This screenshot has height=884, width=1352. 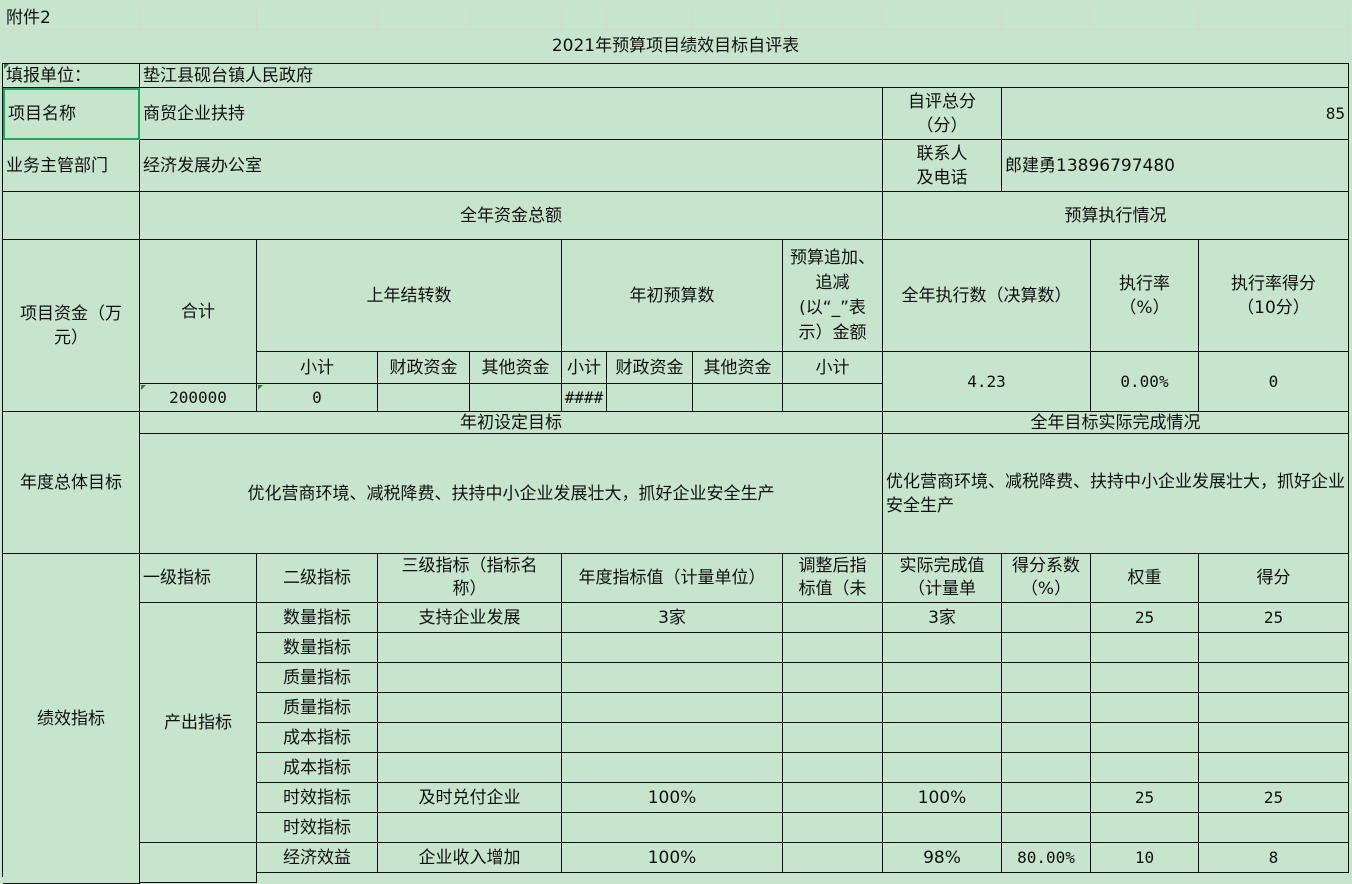 I want to click on header-l2: 二级指标, so click(x=317, y=578).